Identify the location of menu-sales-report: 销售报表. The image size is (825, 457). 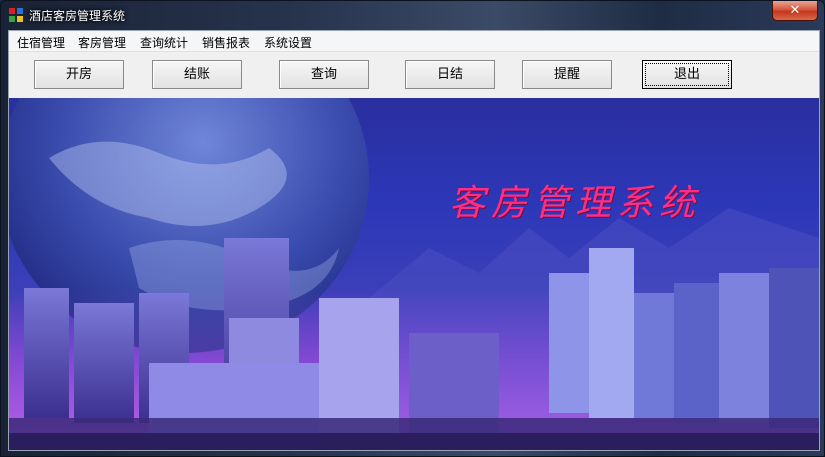
(226, 42).